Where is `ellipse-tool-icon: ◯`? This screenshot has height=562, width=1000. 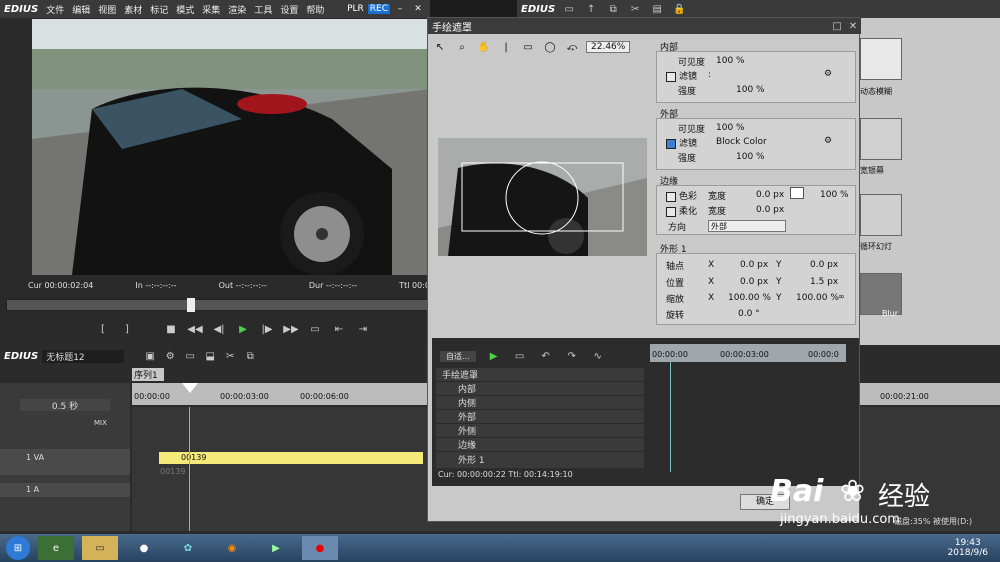 ellipse-tool-icon: ◯ is located at coordinates (550, 47).